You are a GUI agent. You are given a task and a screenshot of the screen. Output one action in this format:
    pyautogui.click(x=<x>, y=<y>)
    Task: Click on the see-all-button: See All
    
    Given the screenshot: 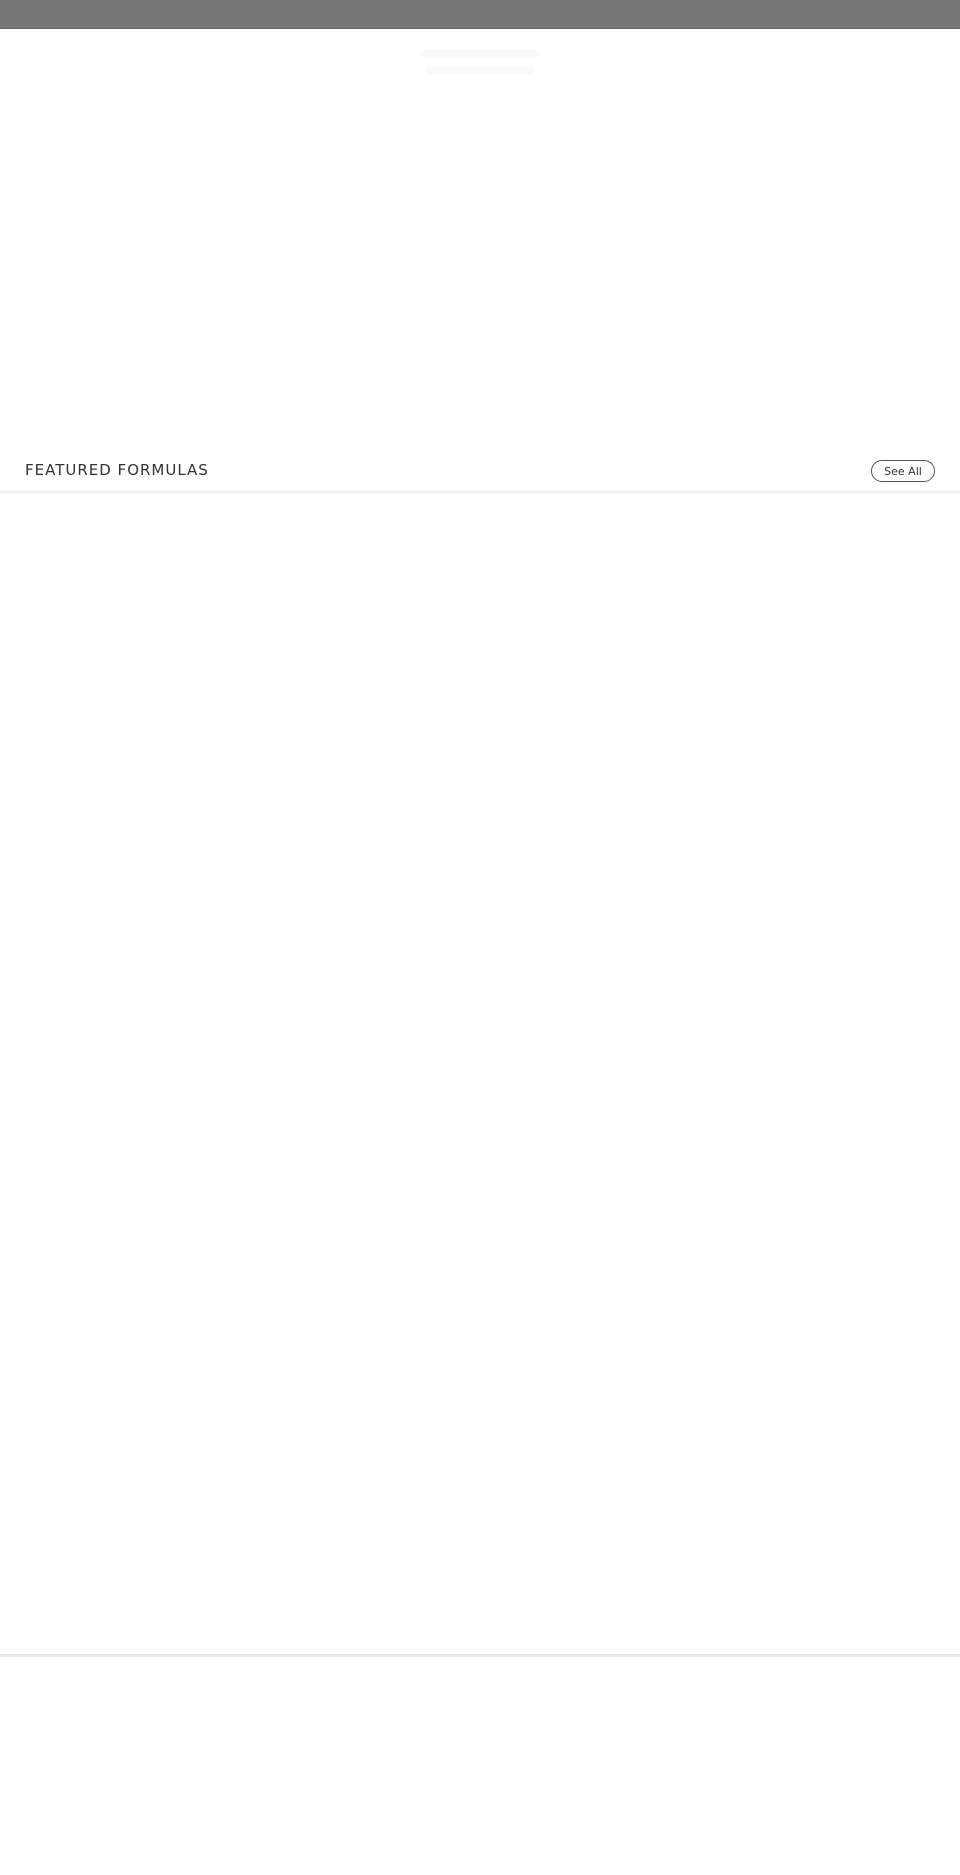 What is the action you would take?
    pyautogui.click(x=903, y=471)
    